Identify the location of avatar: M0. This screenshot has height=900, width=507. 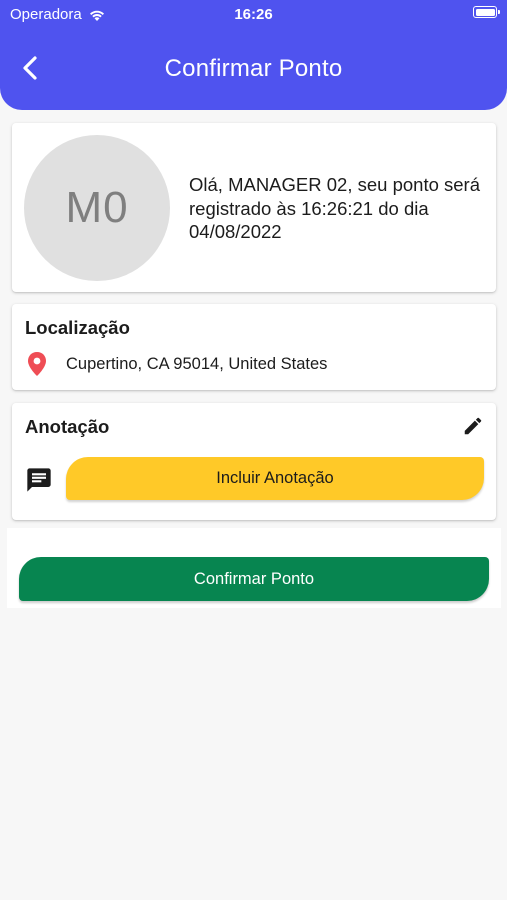
(97, 208).